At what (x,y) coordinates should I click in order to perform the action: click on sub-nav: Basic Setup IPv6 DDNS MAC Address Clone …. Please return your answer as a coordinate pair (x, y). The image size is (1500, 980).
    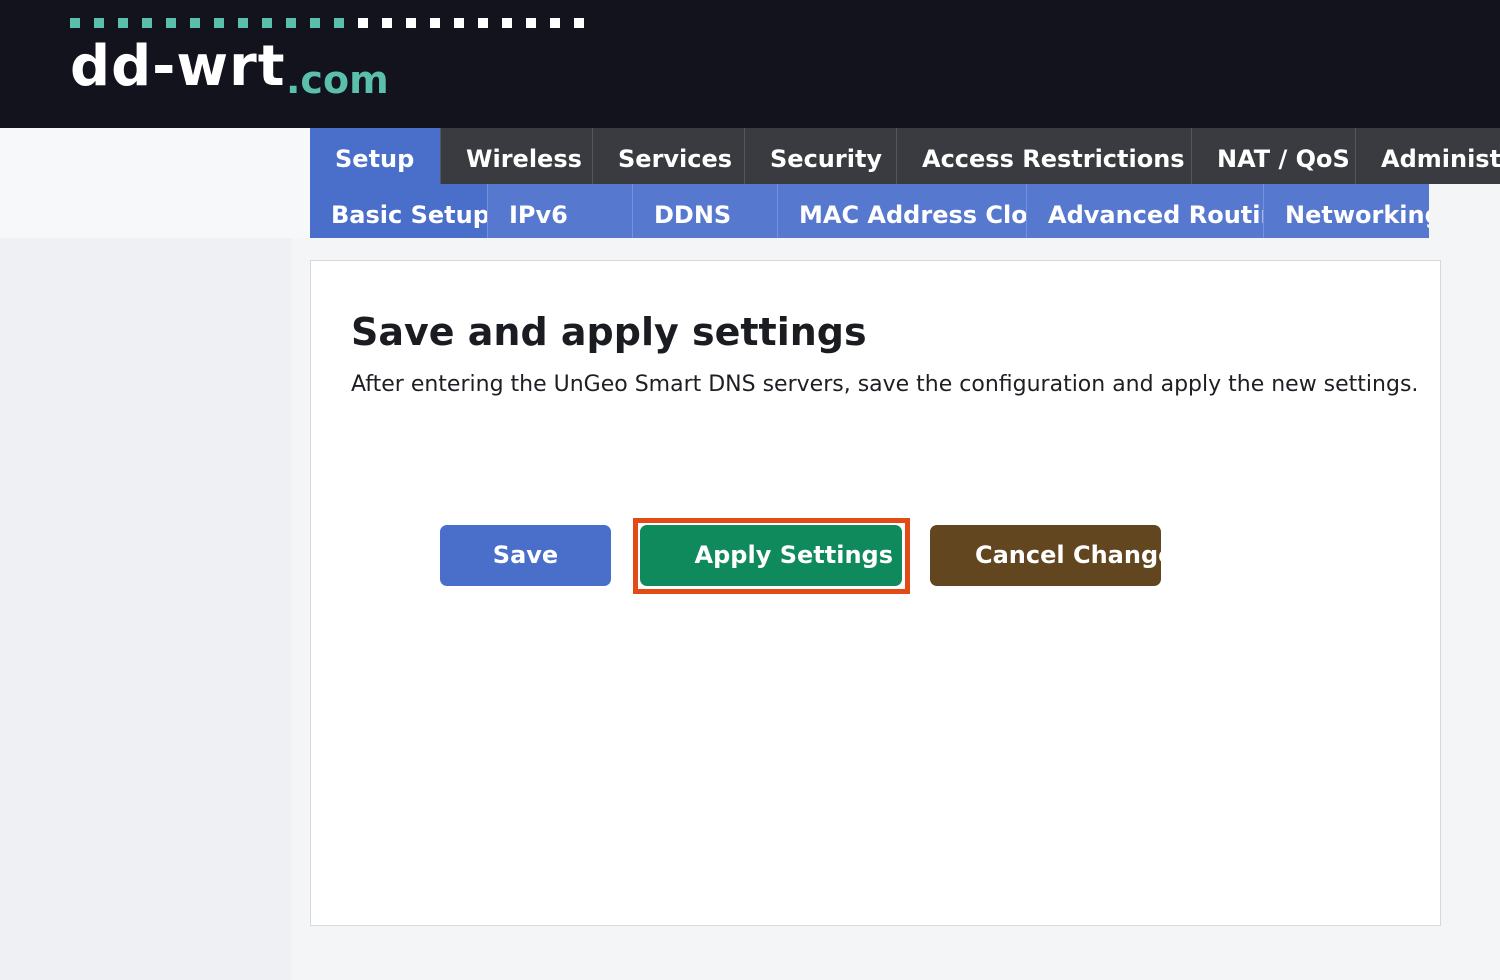
    Looking at the image, I should click on (869, 211).